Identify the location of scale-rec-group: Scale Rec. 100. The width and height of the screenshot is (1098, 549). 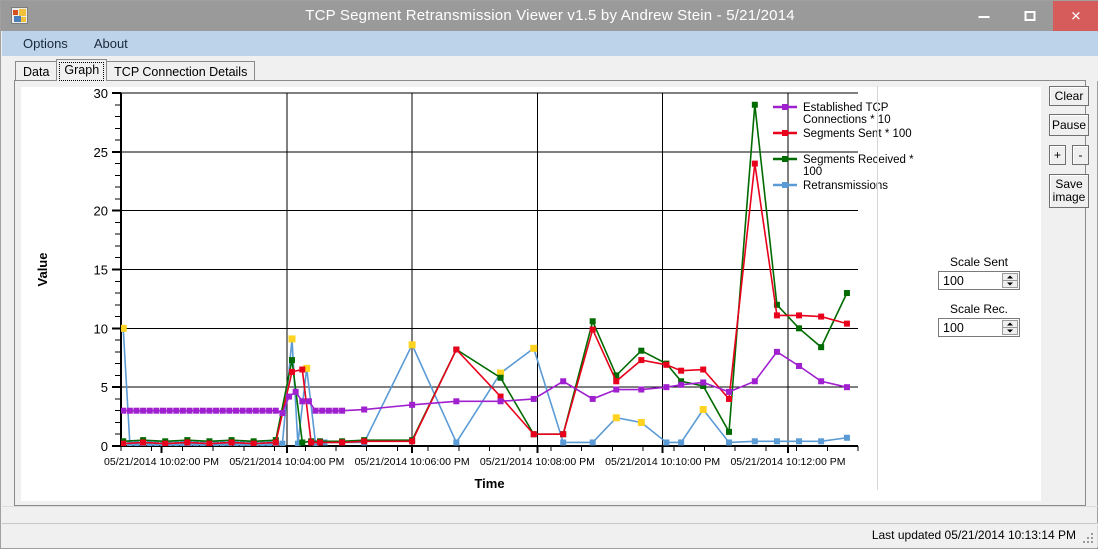
(979, 319).